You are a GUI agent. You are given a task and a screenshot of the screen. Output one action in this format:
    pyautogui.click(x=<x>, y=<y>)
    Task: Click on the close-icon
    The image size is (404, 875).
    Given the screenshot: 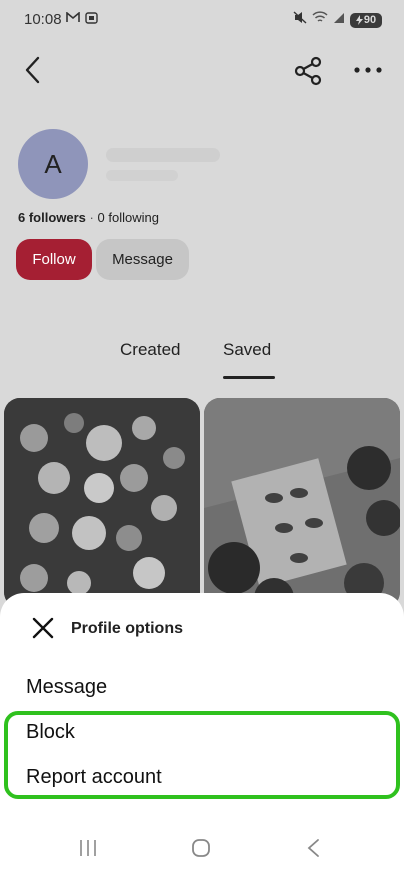 What is the action you would take?
    pyautogui.click(x=43, y=628)
    